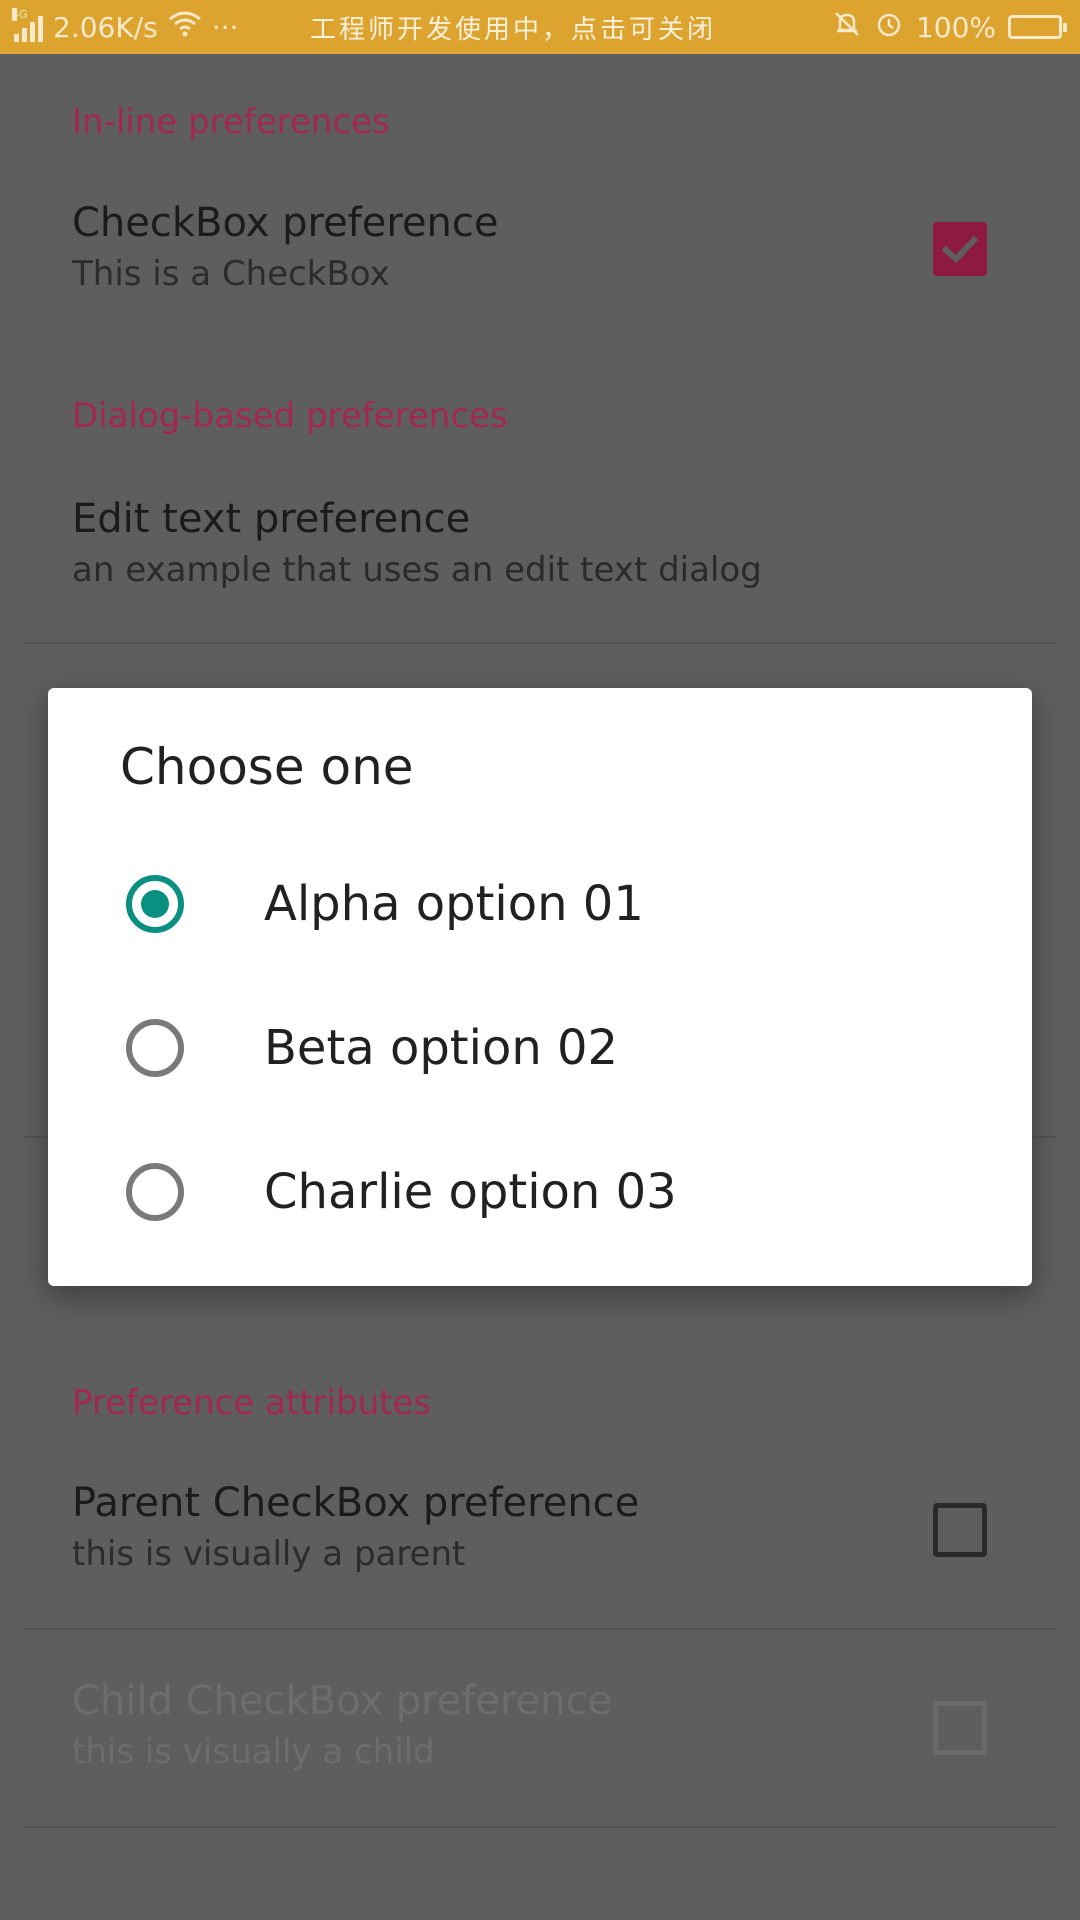  I want to click on option-alpha: Alpha option 01, so click(540, 904).